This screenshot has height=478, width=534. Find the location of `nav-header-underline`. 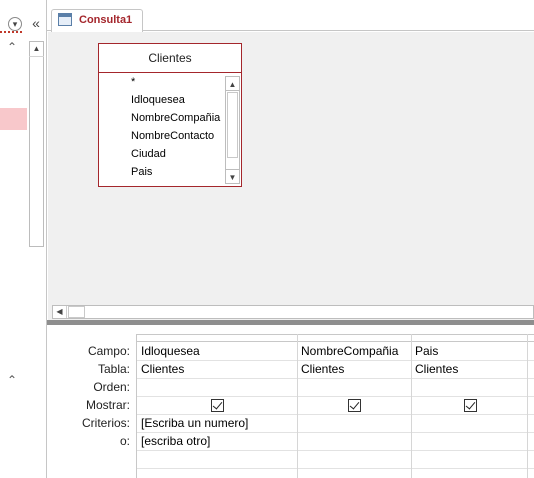

nav-header-underline is located at coordinates (11, 32).